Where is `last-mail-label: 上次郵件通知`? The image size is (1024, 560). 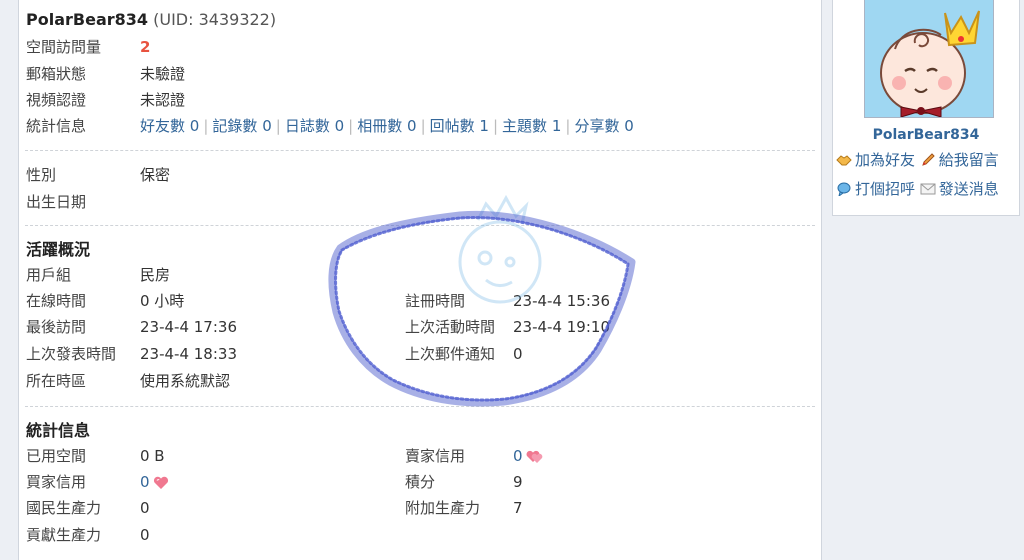 last-mail-label: 上次郵件通知 is located at coordinates (450, 354).